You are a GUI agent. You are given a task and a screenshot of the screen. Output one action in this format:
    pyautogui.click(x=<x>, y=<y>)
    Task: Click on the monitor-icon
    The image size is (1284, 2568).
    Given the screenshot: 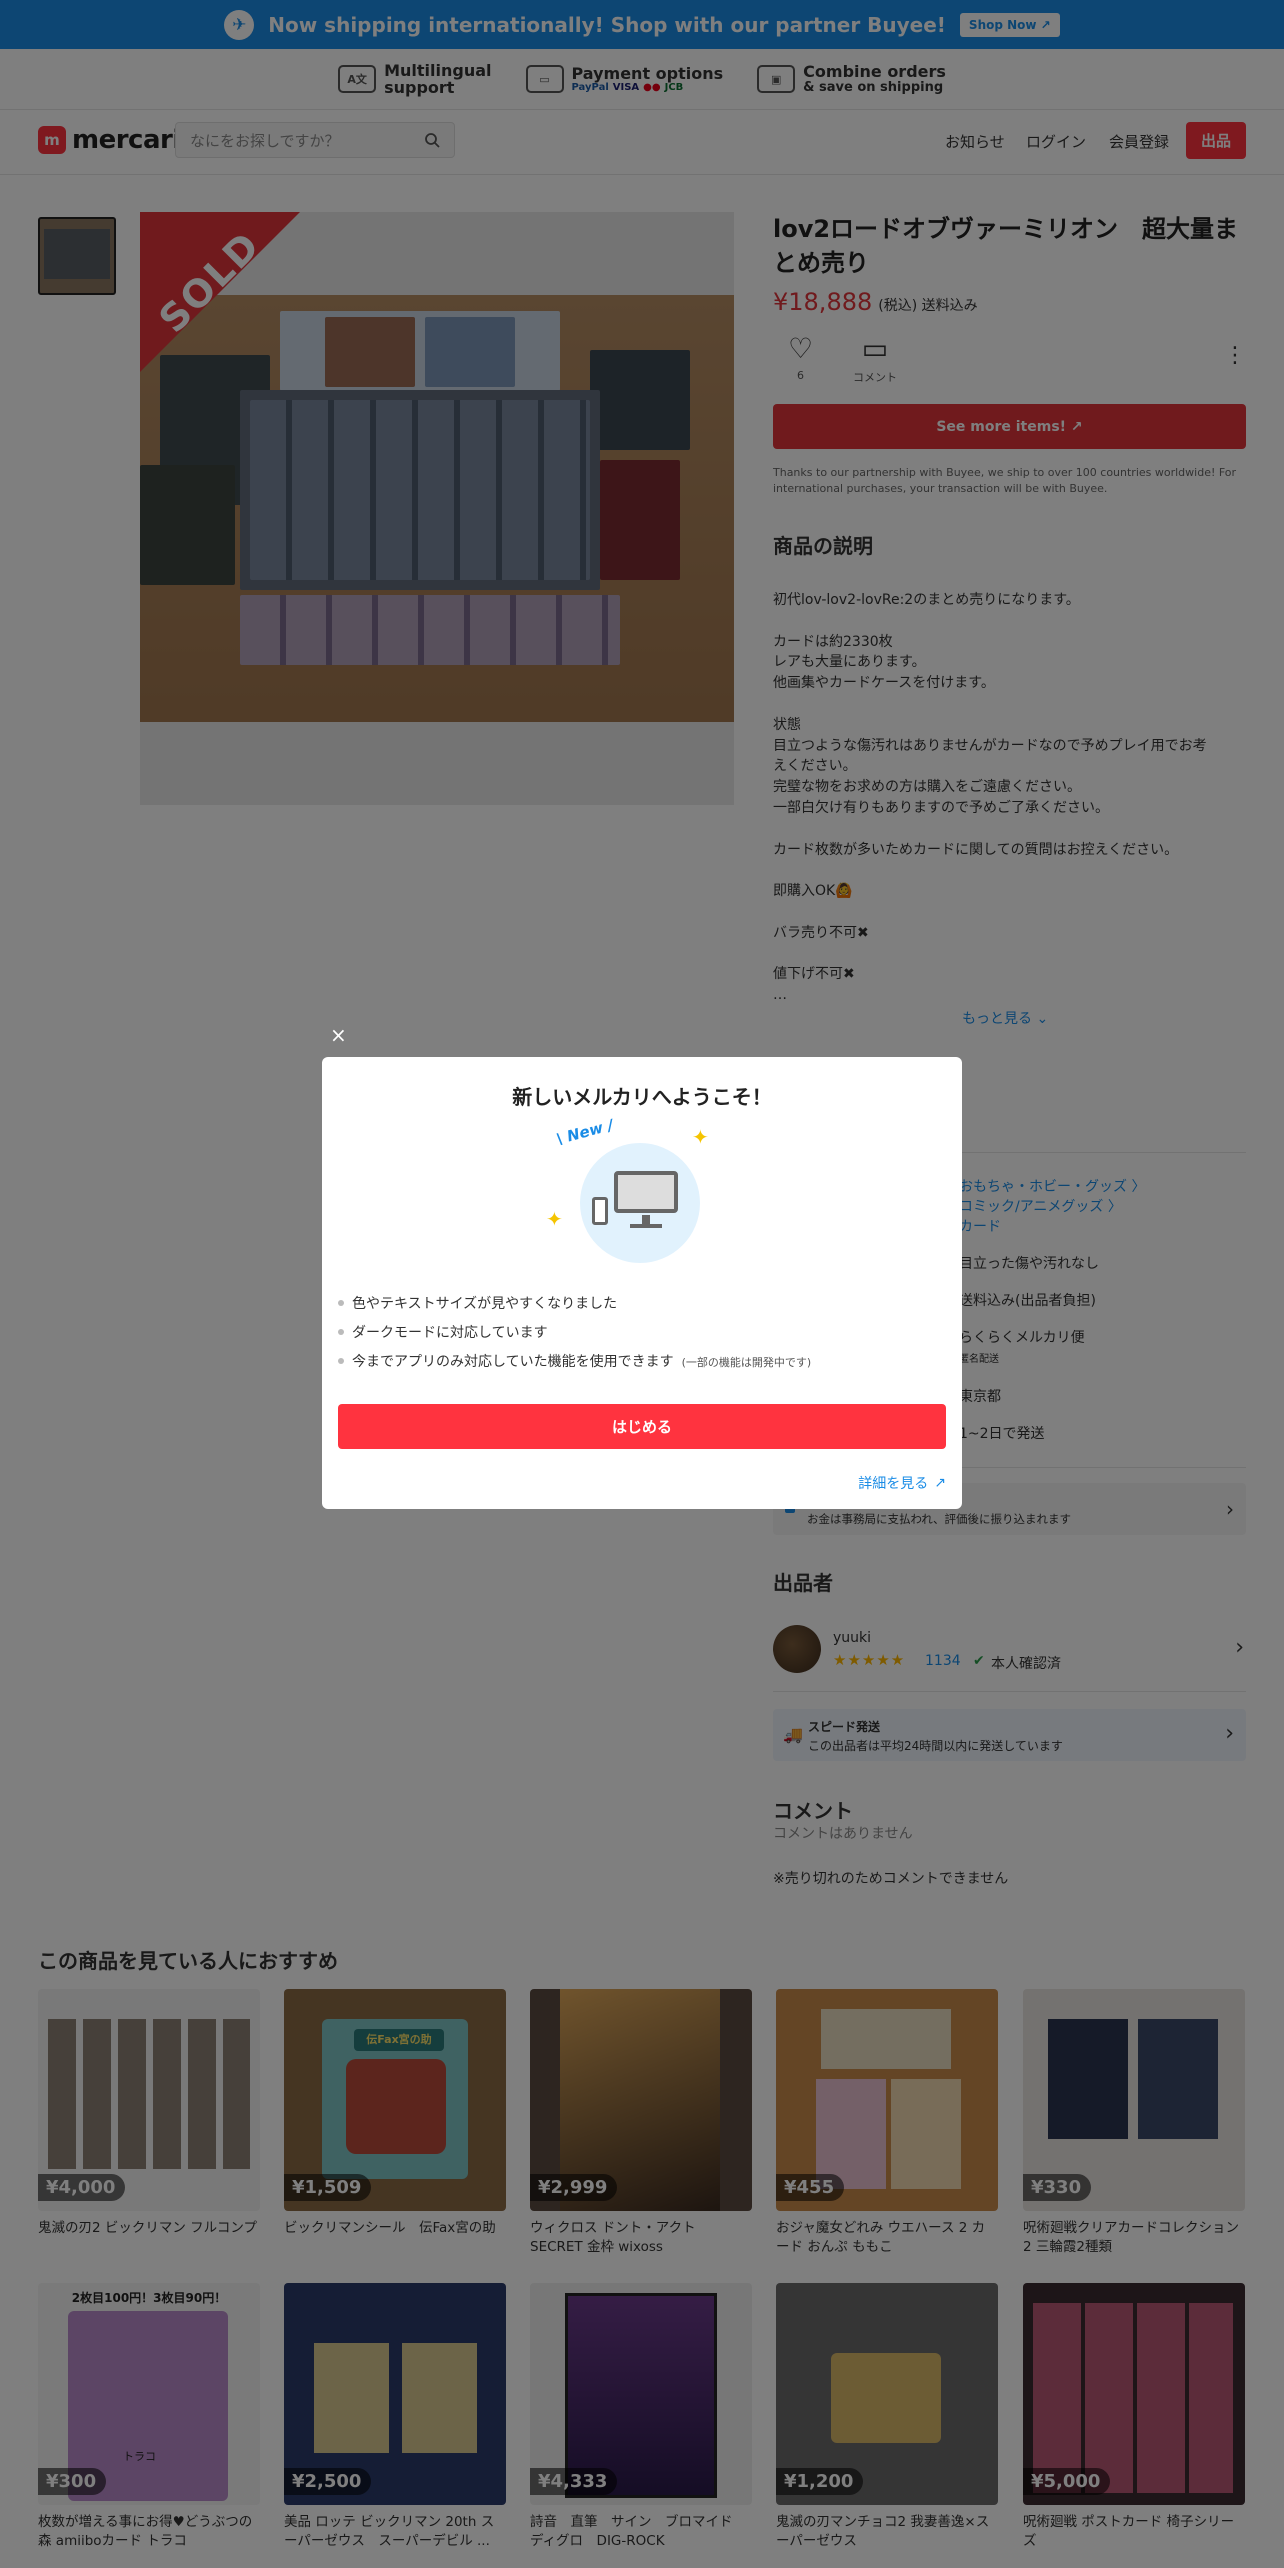 What is the action you would take?
    pyautogui.click(x=646, y=1192)
    